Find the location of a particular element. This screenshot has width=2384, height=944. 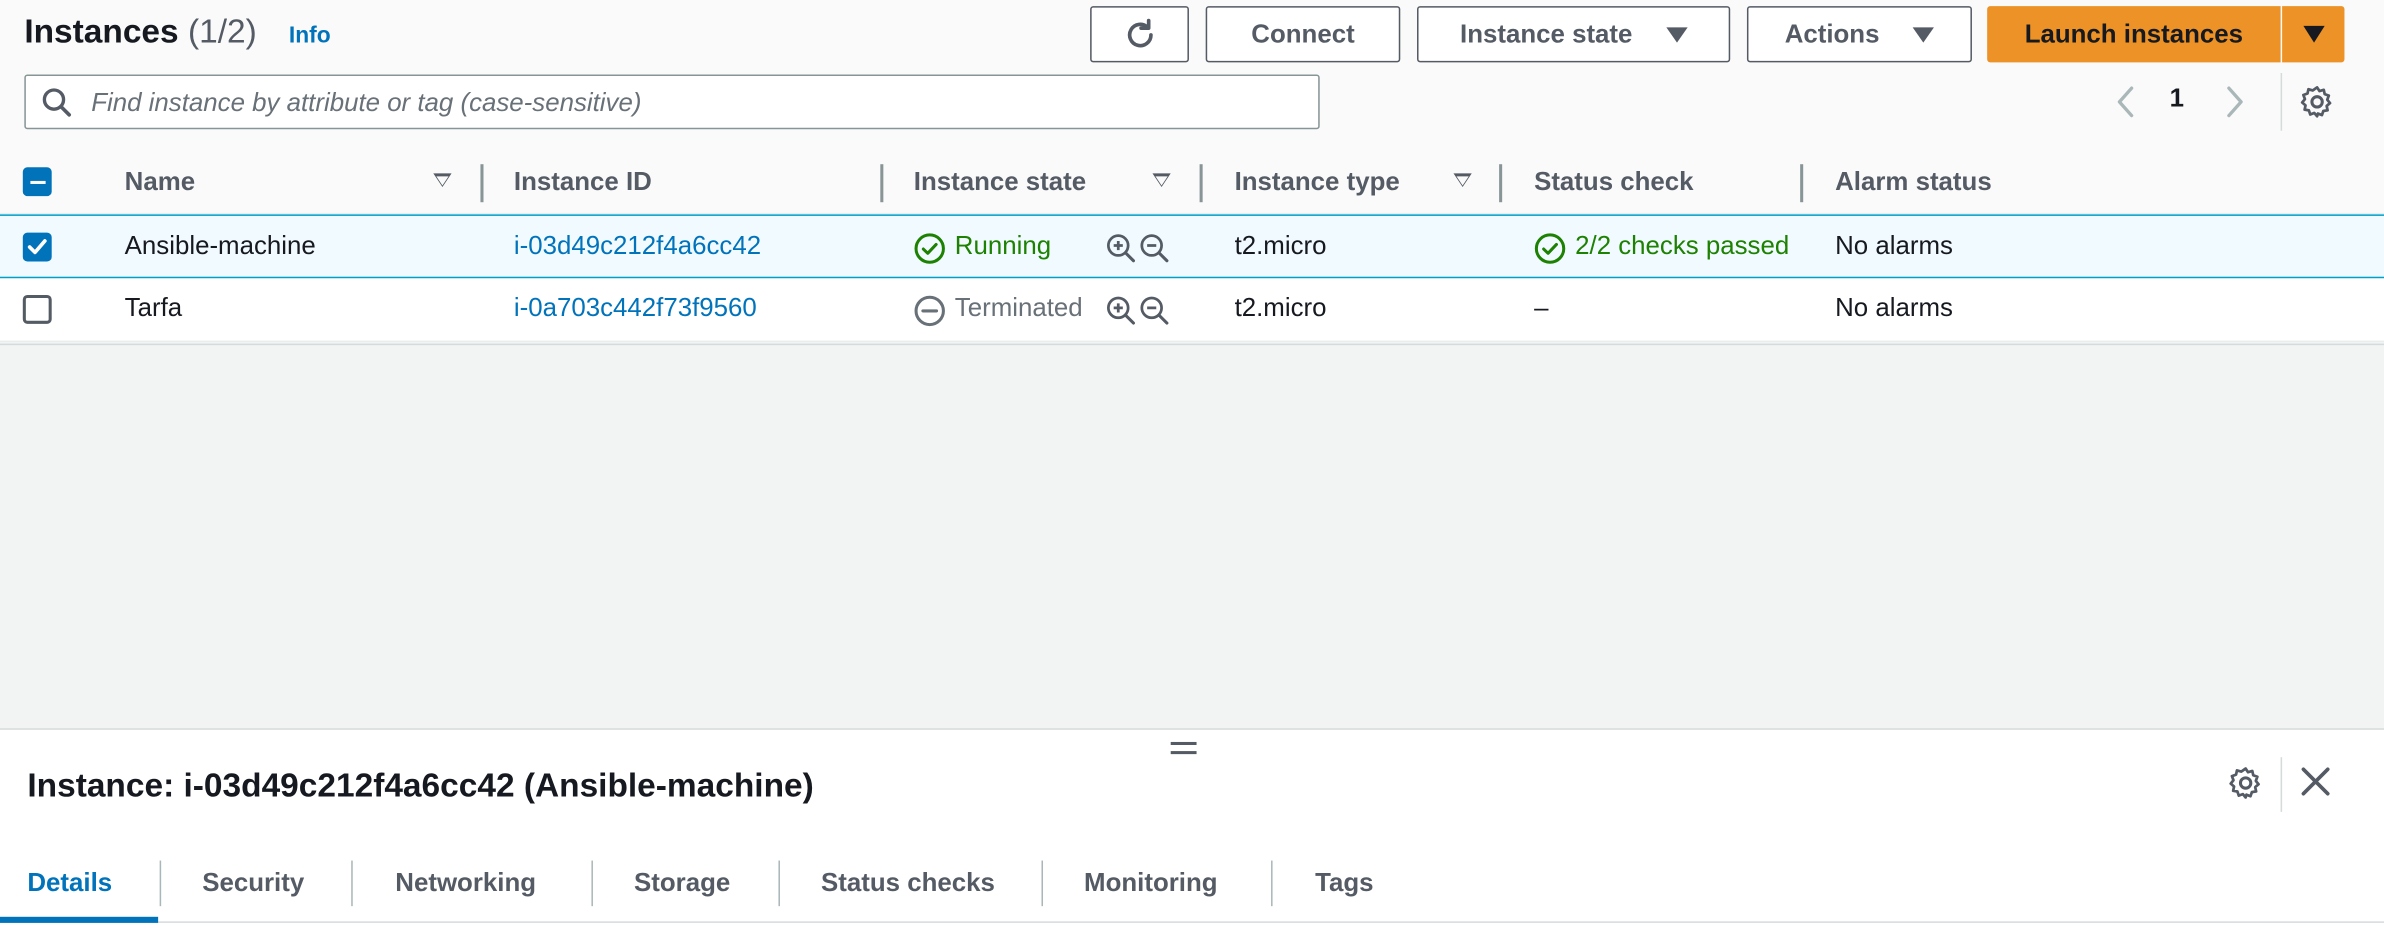

instance-id-link: i-0a703c442f73f9560 is located at coordinates (635, 308).